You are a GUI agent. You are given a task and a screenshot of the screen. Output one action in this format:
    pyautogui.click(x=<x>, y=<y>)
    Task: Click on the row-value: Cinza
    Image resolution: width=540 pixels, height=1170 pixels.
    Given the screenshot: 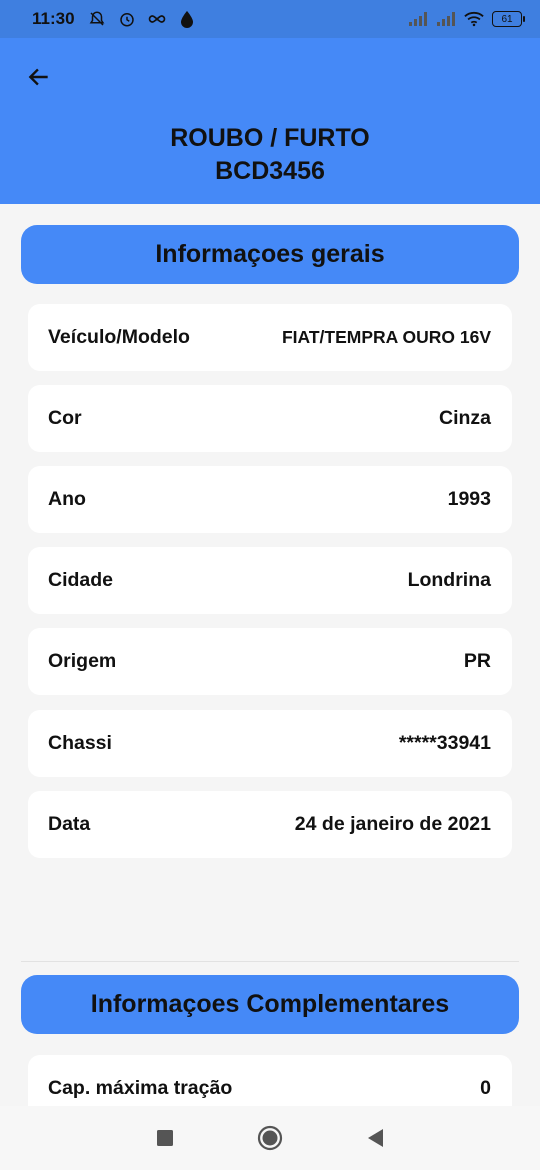 What is the action you would take?
    pyautogui.click(x=464, y=418)
    